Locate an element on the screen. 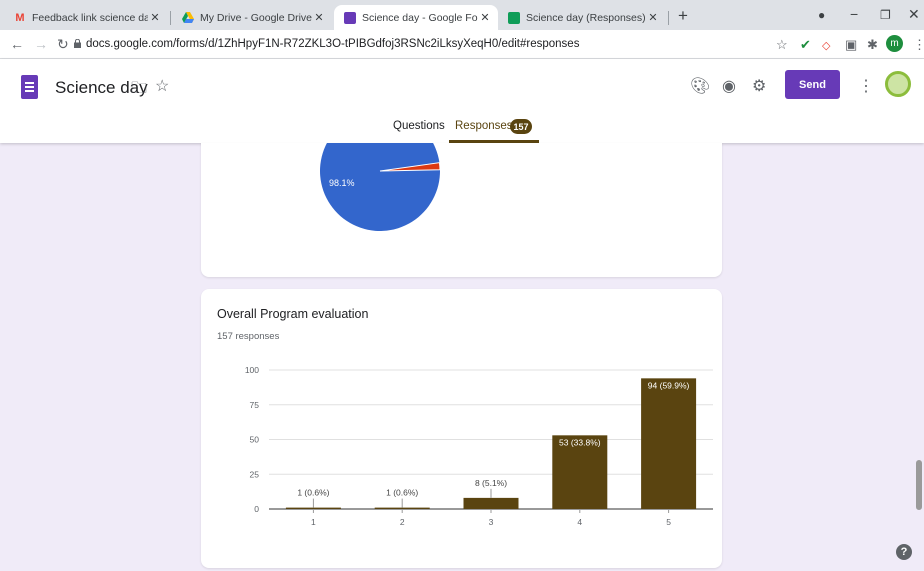 This screenshot has width=924, height=571. data-label: 53 (33.8%) is located at coordinates (580, 442).